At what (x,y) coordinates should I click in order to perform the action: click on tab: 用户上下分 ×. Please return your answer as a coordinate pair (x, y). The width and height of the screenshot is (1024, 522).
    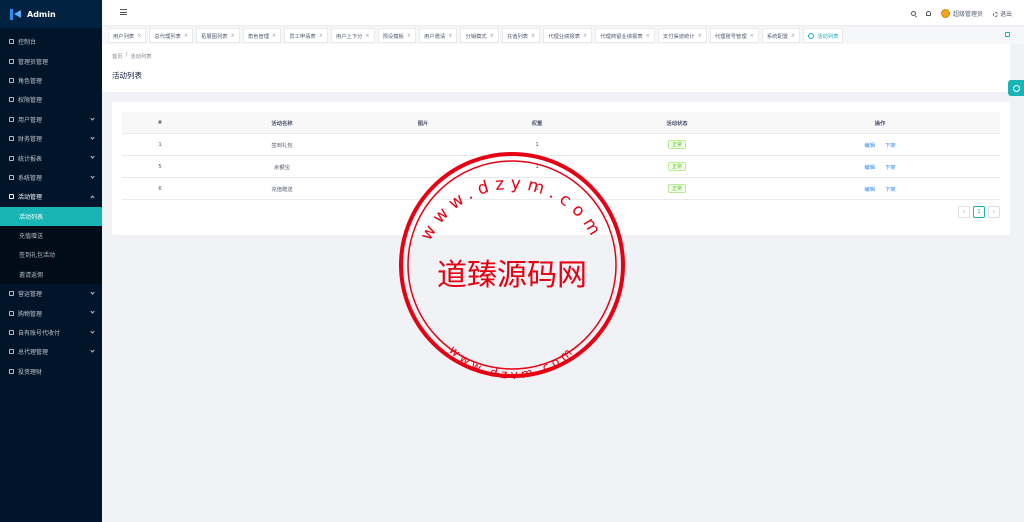
    Looking at the image, I should click on (352, 35).